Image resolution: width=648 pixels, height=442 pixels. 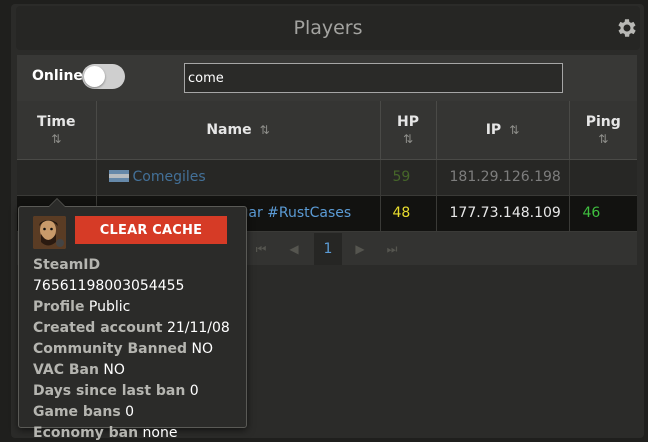 What do you see at coordinates (603, 121) in the screenshot?
I see `column-label: Ping` at bounding box center [603, 121].